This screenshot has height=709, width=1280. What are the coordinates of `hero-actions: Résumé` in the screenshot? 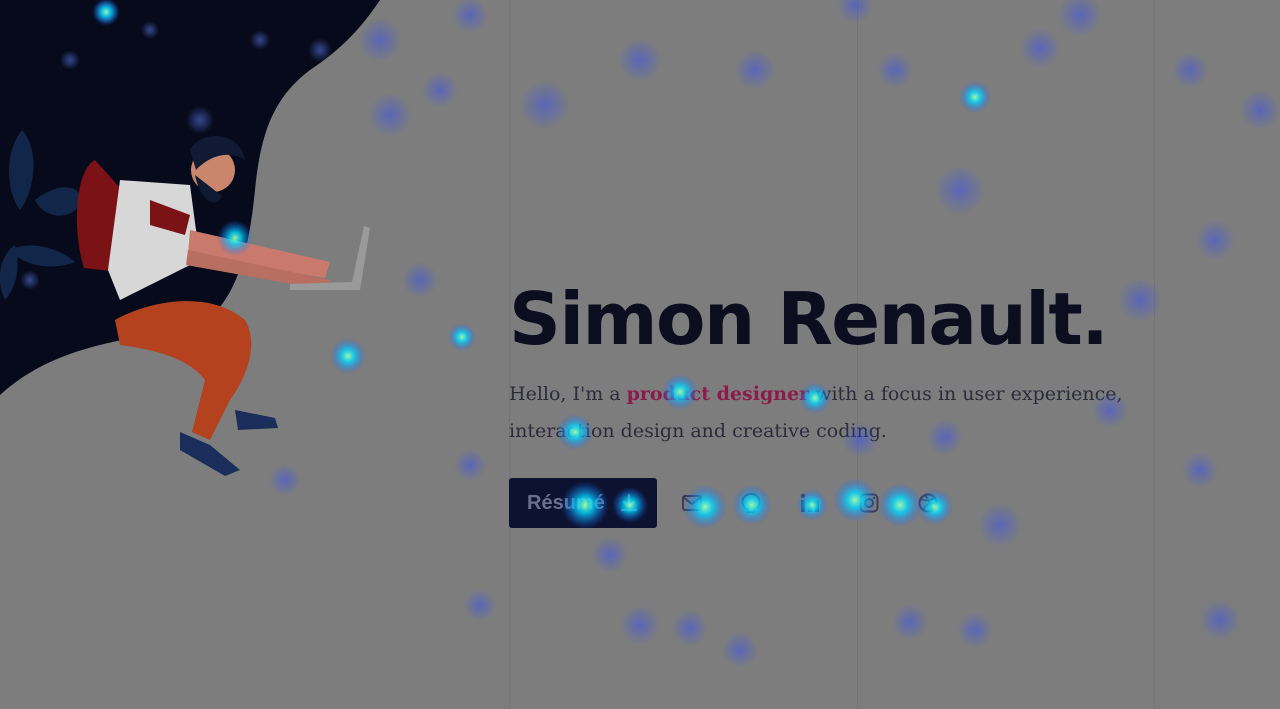 It's located at (859, 503).